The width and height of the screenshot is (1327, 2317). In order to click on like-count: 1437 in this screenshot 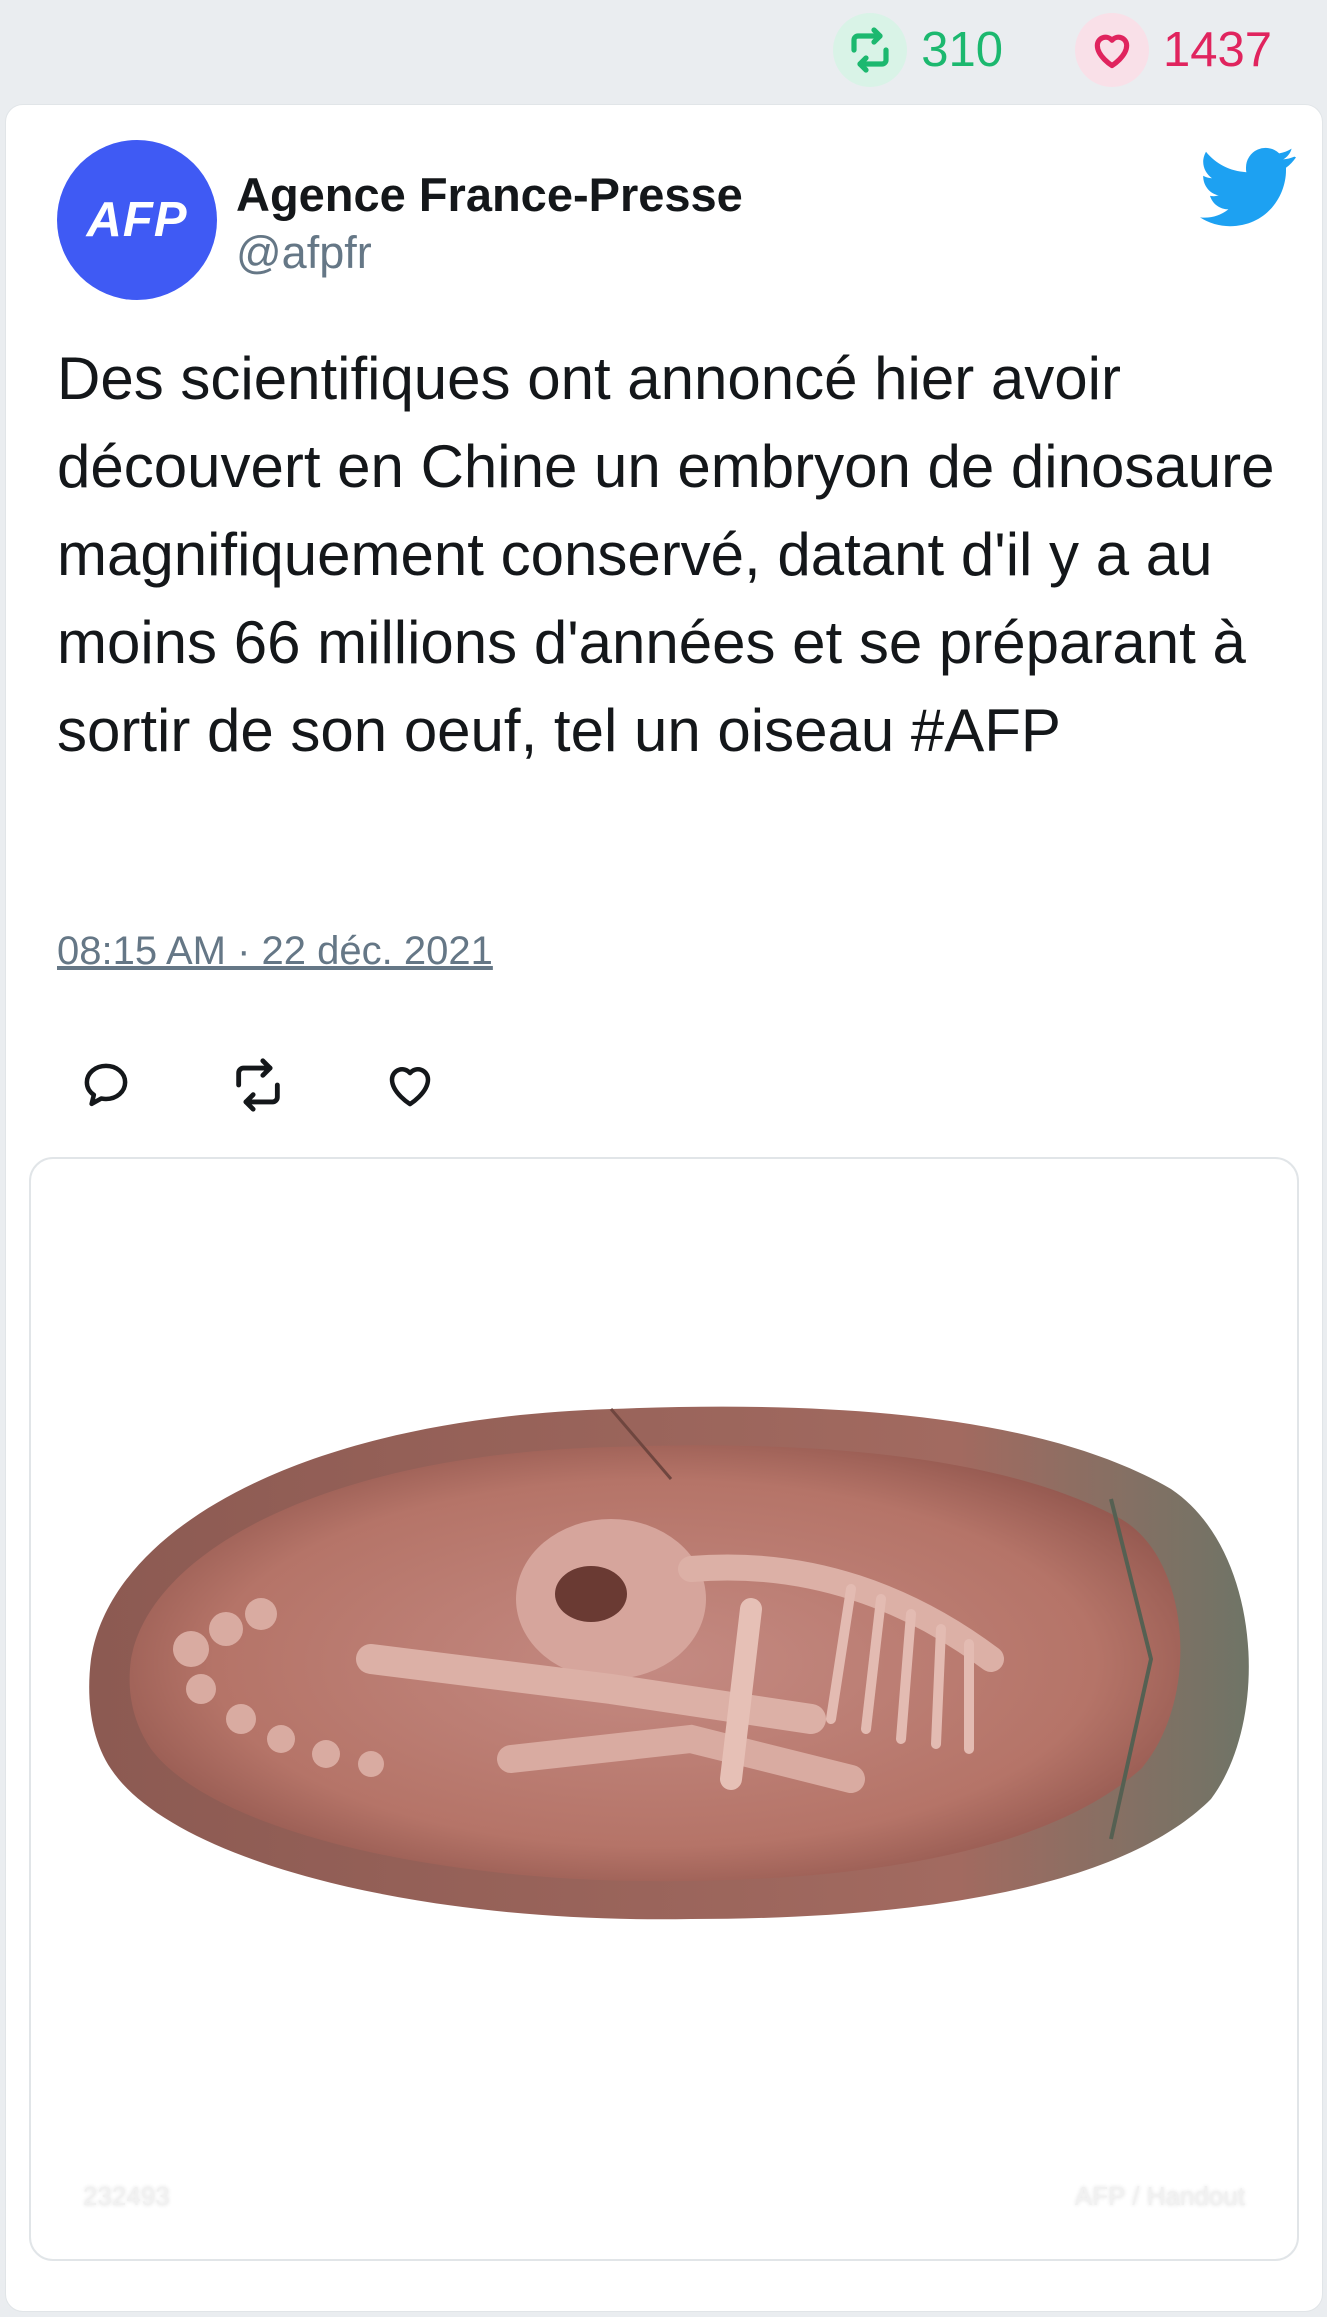, I will do `click(1217, 50)`.